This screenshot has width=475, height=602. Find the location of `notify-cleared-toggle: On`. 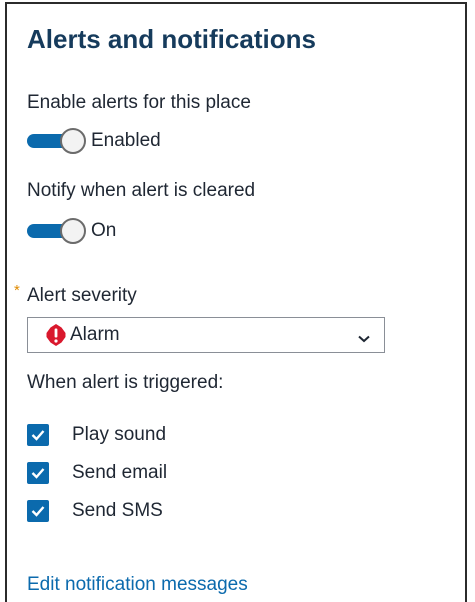

notify-cleared-toggle: On is located at coordinates (71, 231).